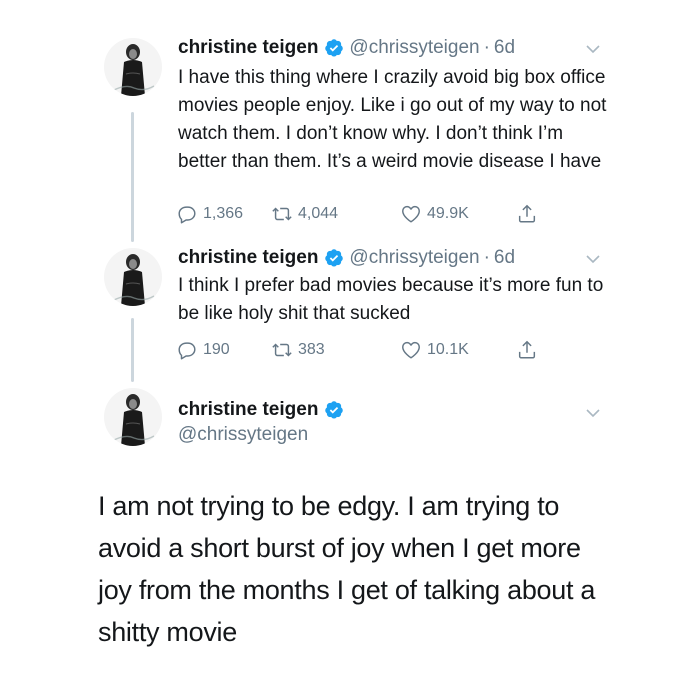 The height and width of the screenshot is (700, 700). I want to click on like-button: 49.9K, so click(434, 214).